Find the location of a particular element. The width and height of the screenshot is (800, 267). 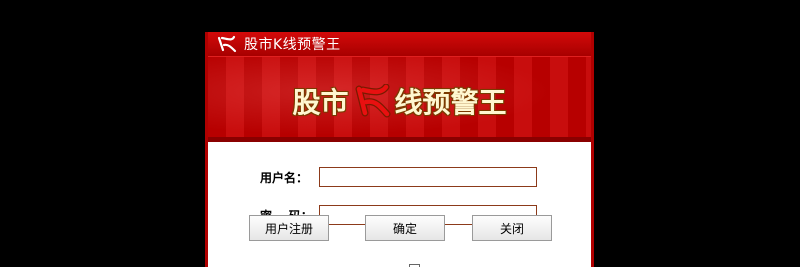

close-button: 关闭 is located at coordinates (512, 228).